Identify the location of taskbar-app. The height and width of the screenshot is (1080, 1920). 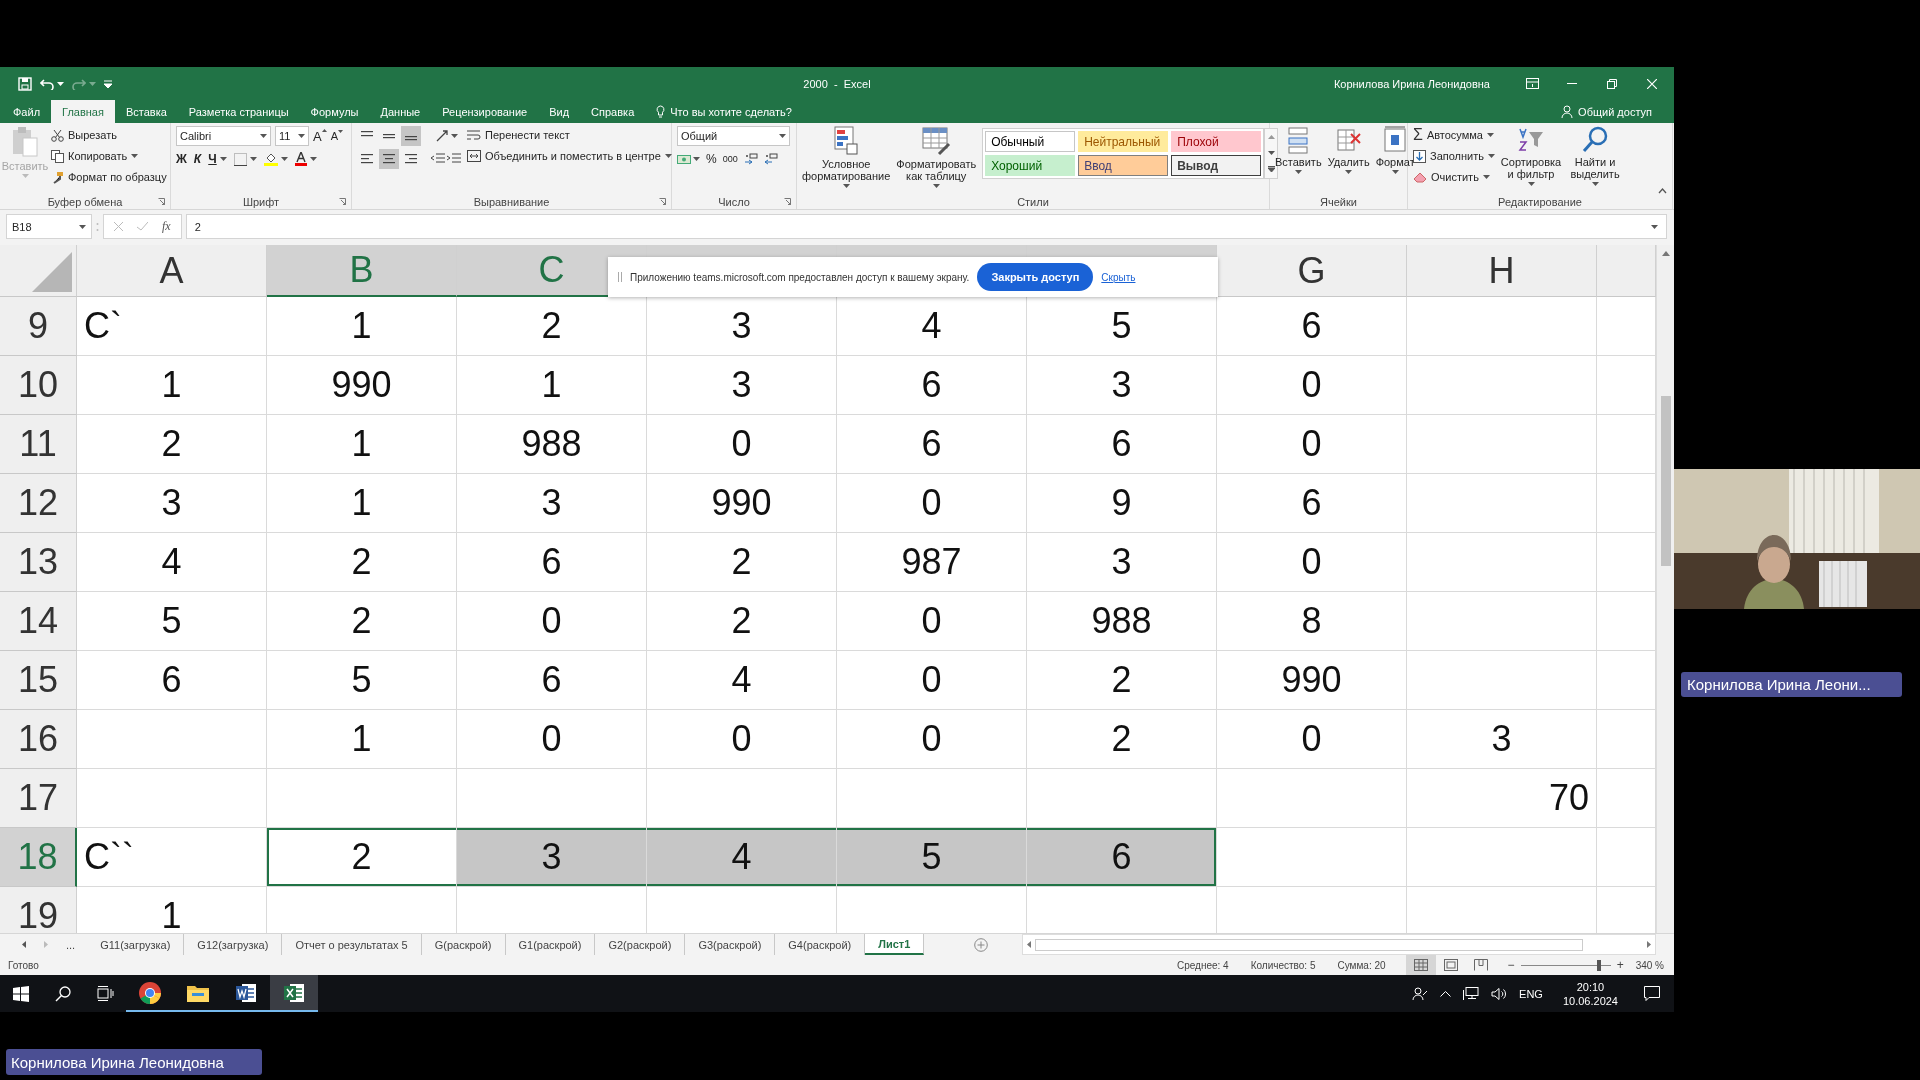
(294, 993).